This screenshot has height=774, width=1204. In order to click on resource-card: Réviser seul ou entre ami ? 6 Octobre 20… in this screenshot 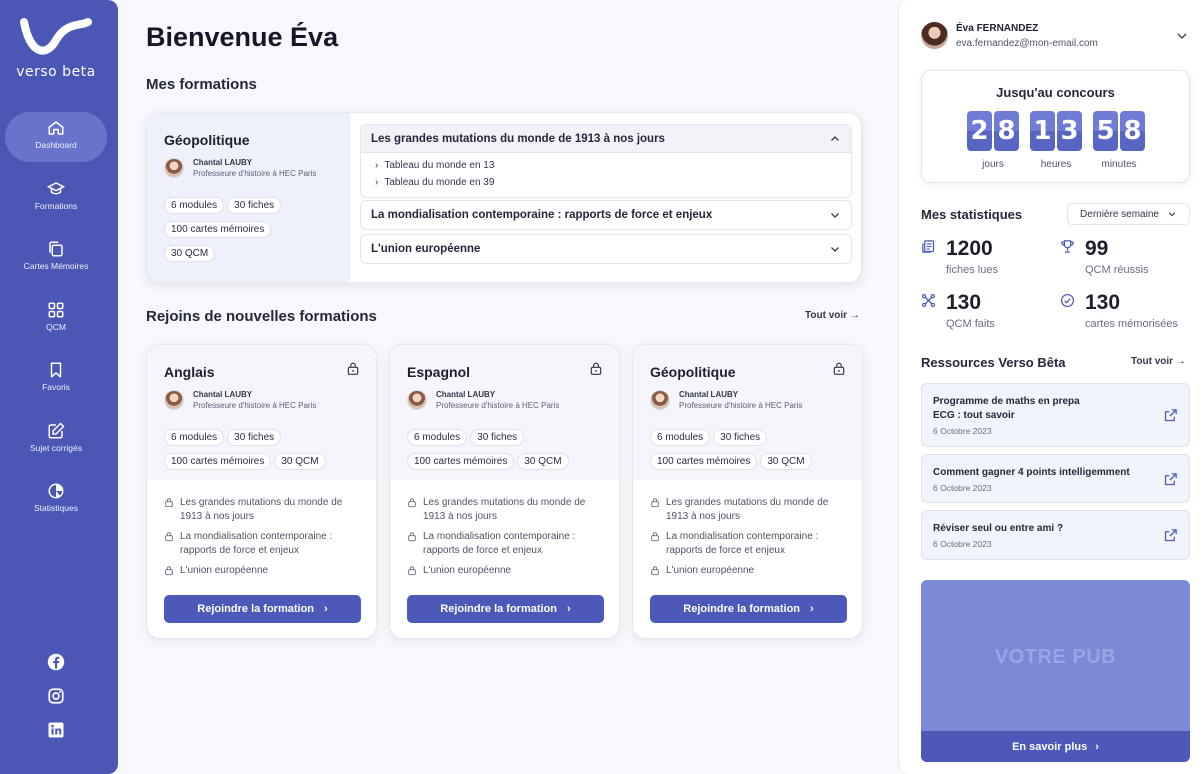, I will do `click(1055, 535)`.